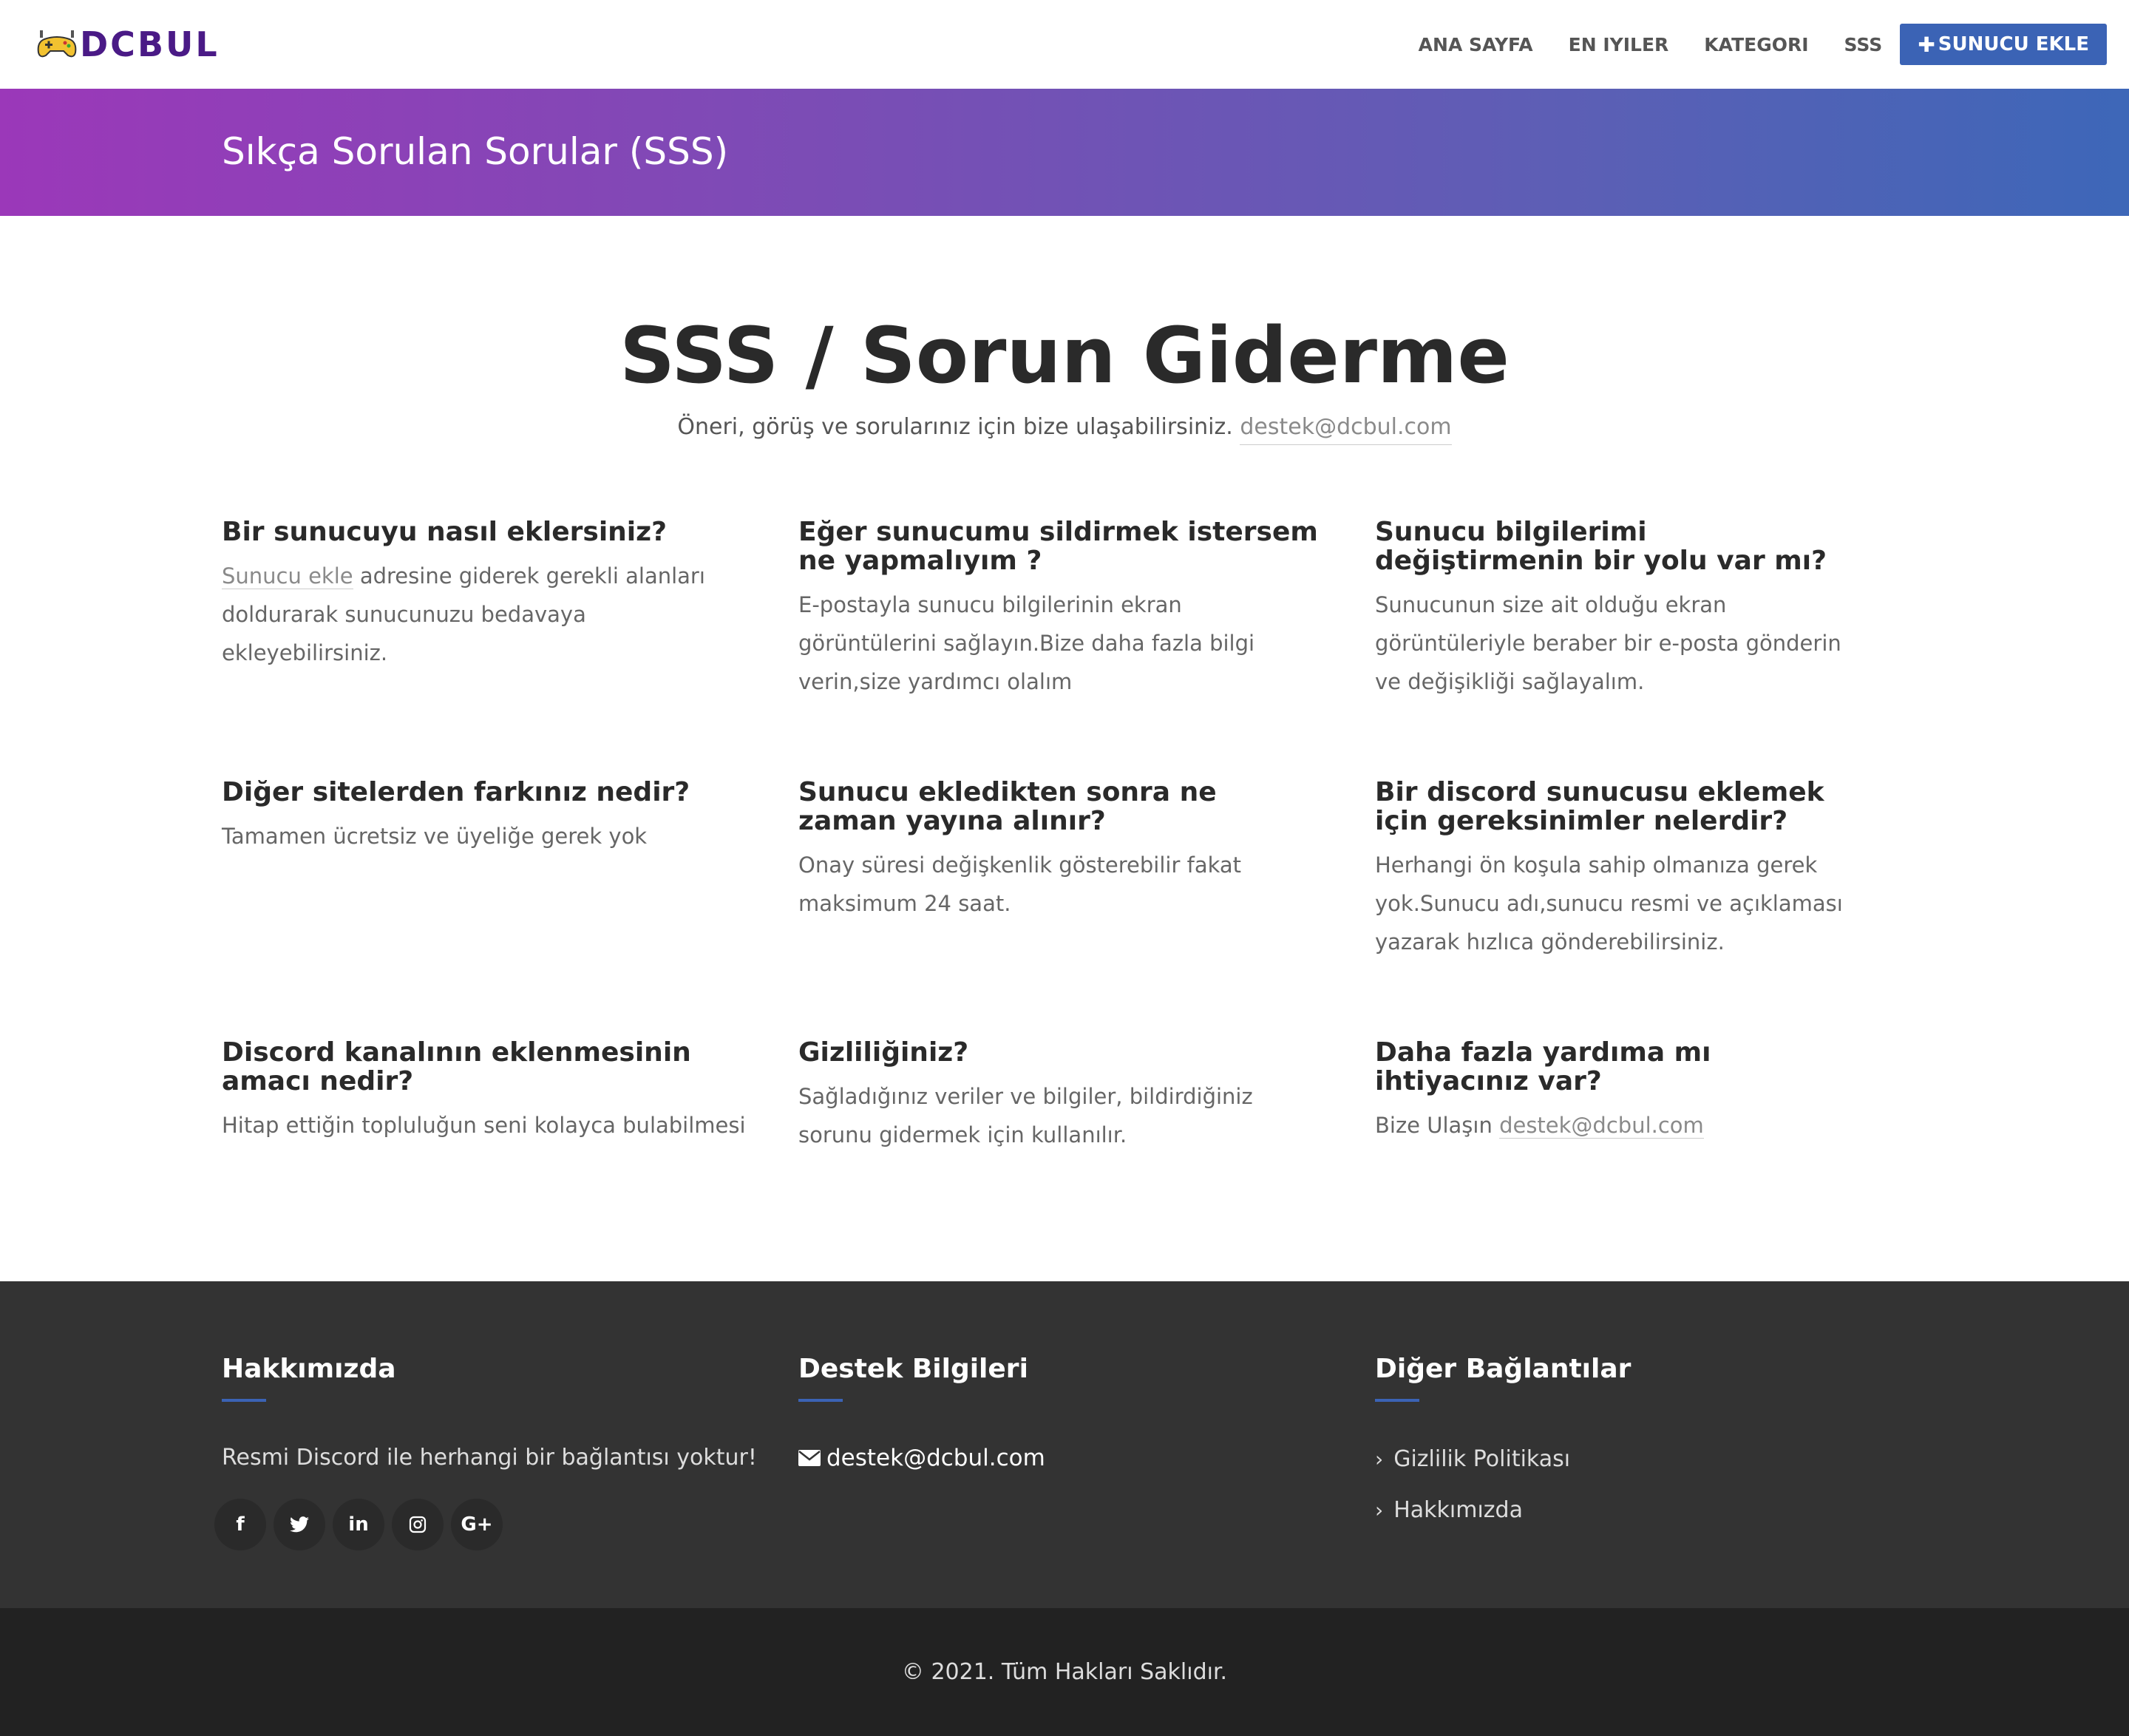 This screenshot has width=2129, height=1736. I want to click on footer-link-about: › Hakkımızda, so click(1503, 1510).